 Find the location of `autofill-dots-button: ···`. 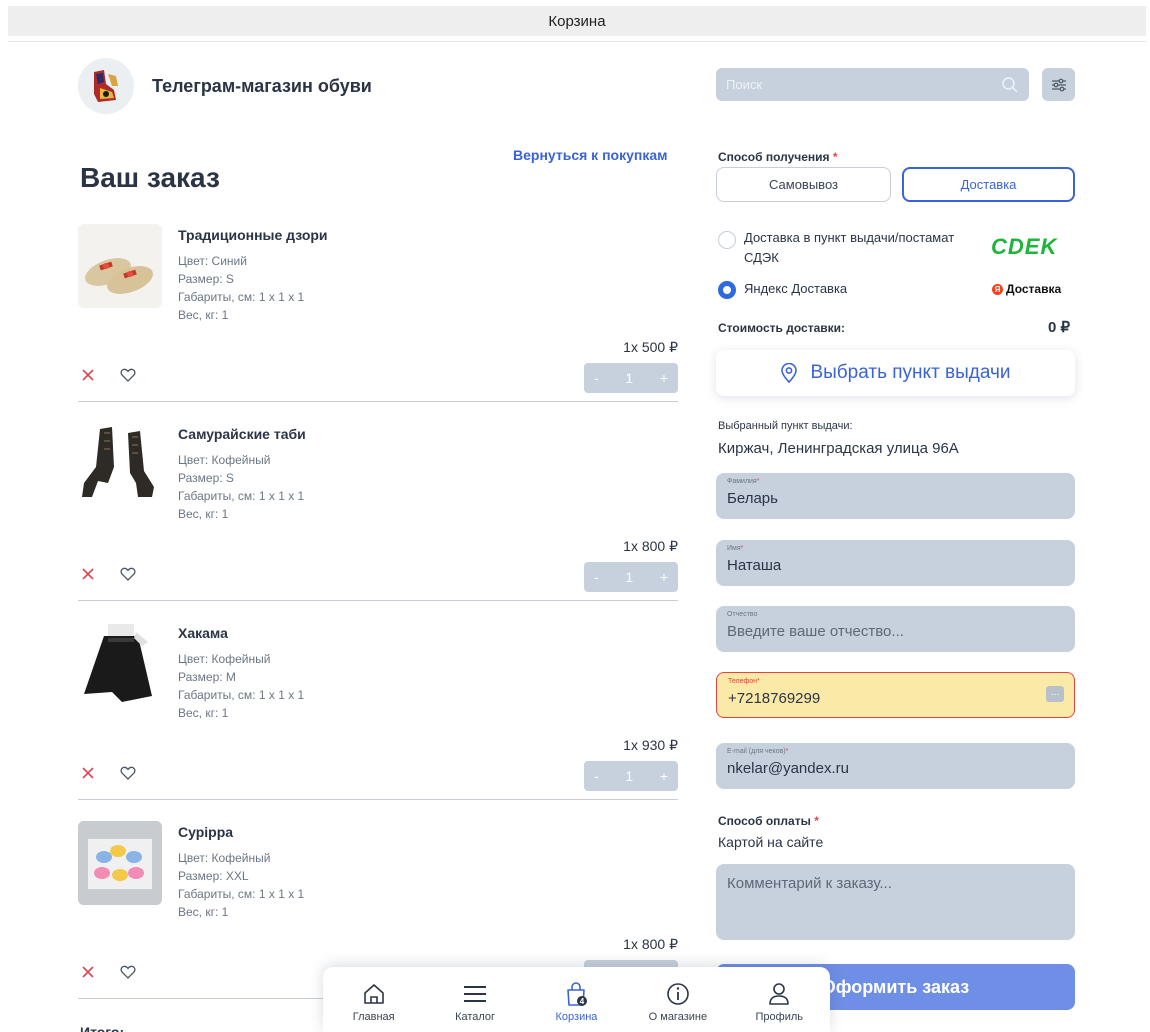

autofill-dots-button: ··· is located at coordinates (1055, 694).